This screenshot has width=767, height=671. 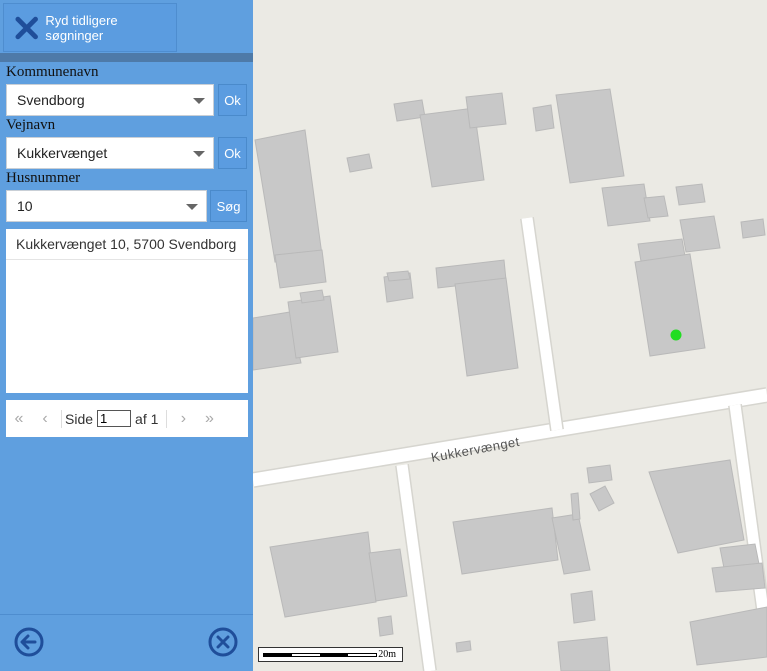 What do you see at coordinates (79, 418) in the screenshot?
I see `page-label: Side` at bounding box center [79, 418].